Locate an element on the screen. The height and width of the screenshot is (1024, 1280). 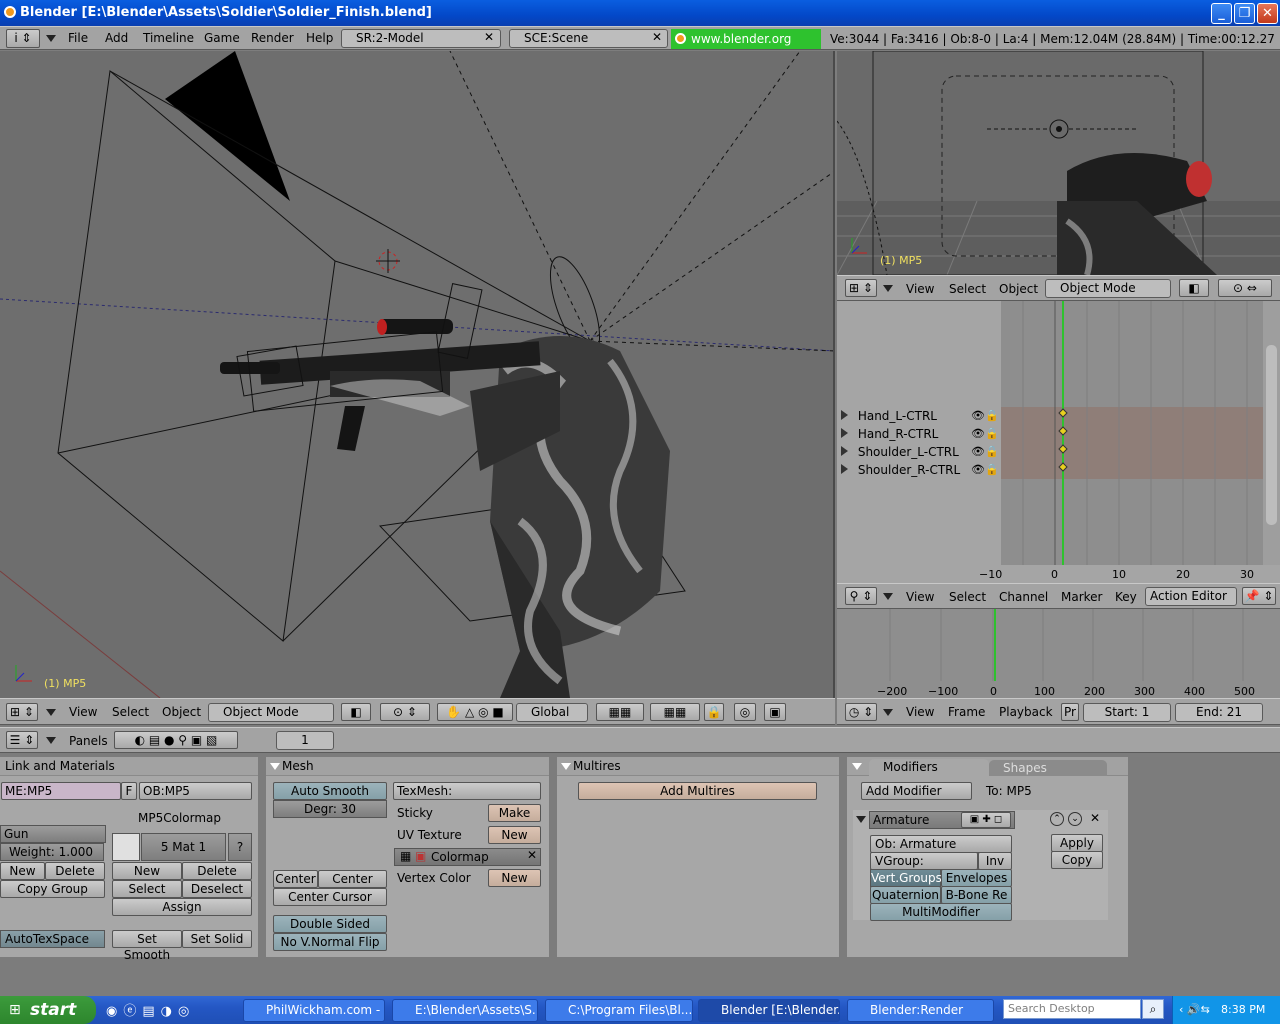
search-icon: ⌕ is located at coordinates (1153, 1009).